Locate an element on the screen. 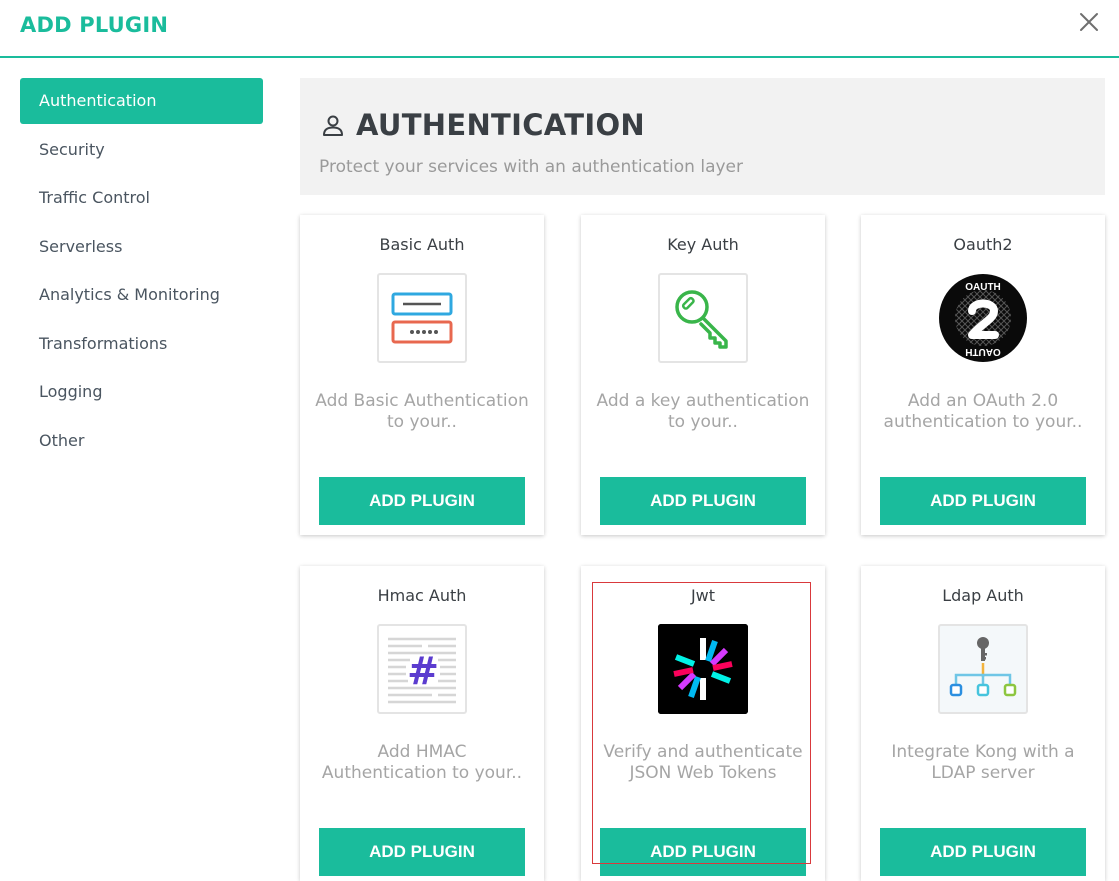  close-icon is located at coordinates (1089, 22).